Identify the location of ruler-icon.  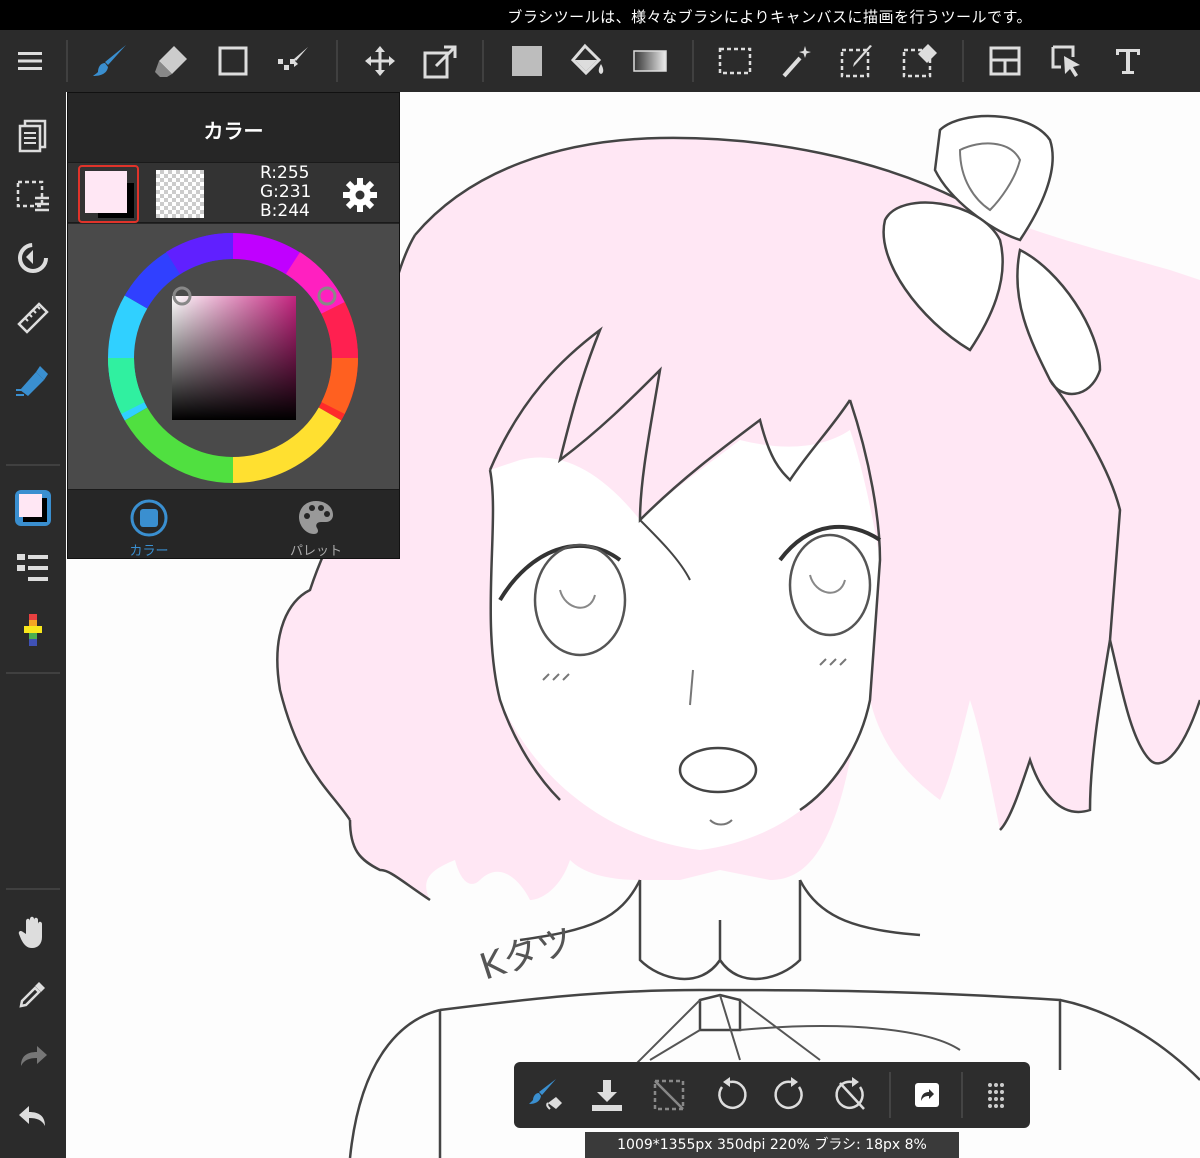
(33, 318).